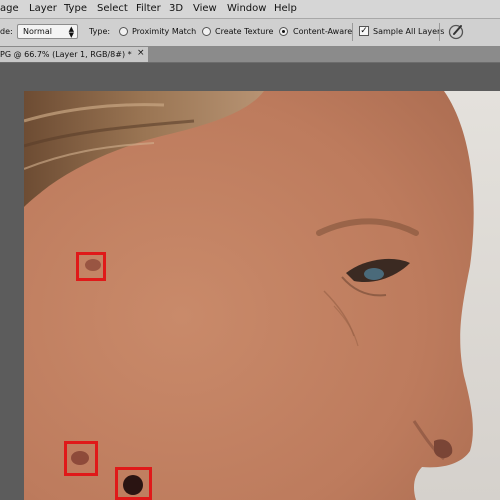 Image resolution: width=500 pixels, height=500 pixels. Describe the element at coordinates (164, 31) in the screenshot. I see `proximity-match-label: Proximity Match` at that location.